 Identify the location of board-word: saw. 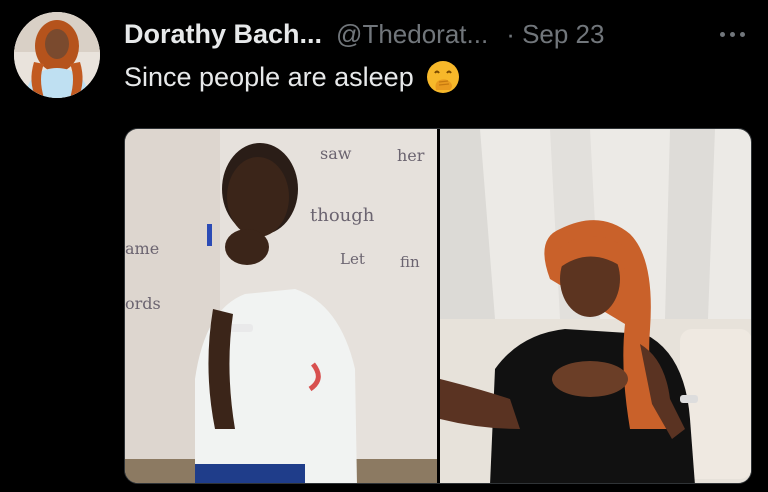
(336, 153).